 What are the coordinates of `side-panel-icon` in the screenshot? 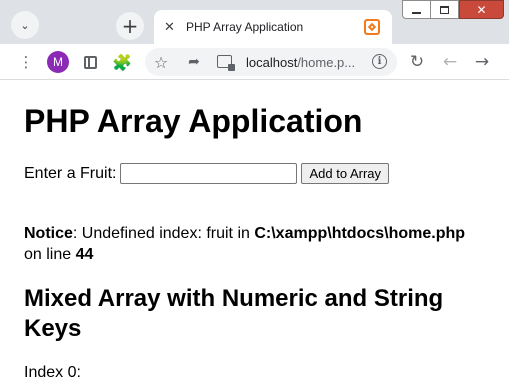 It's located at (90, 62).